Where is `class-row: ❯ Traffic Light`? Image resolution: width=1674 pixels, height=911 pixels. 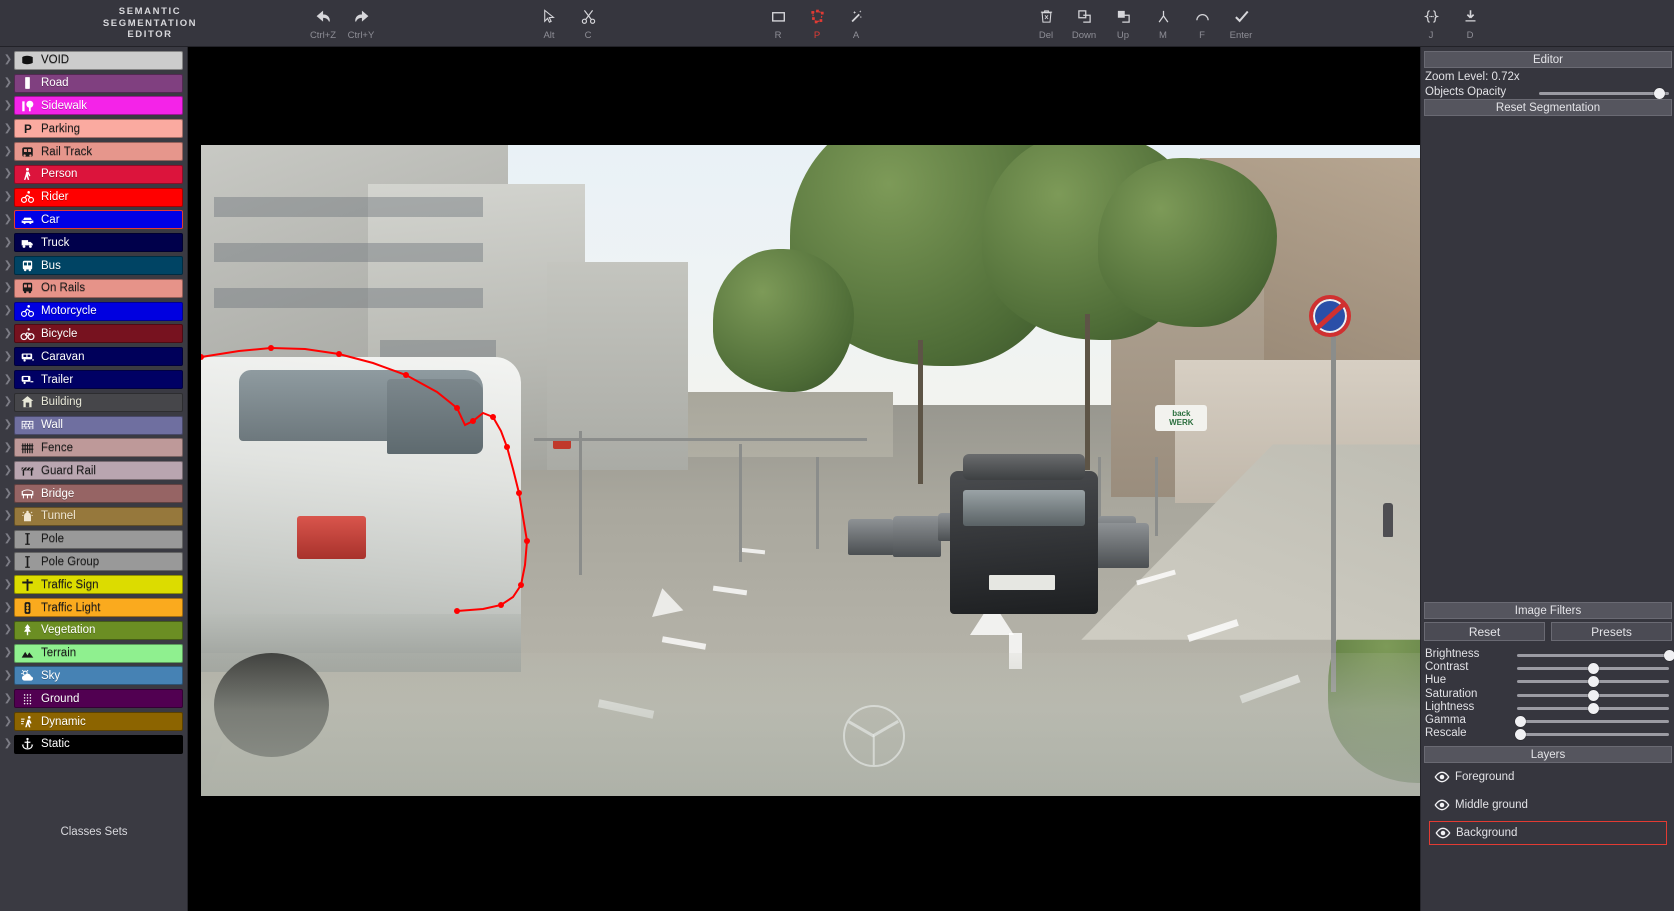
class-row: ❯ Traffic Light is located at coordinates (94, 607).